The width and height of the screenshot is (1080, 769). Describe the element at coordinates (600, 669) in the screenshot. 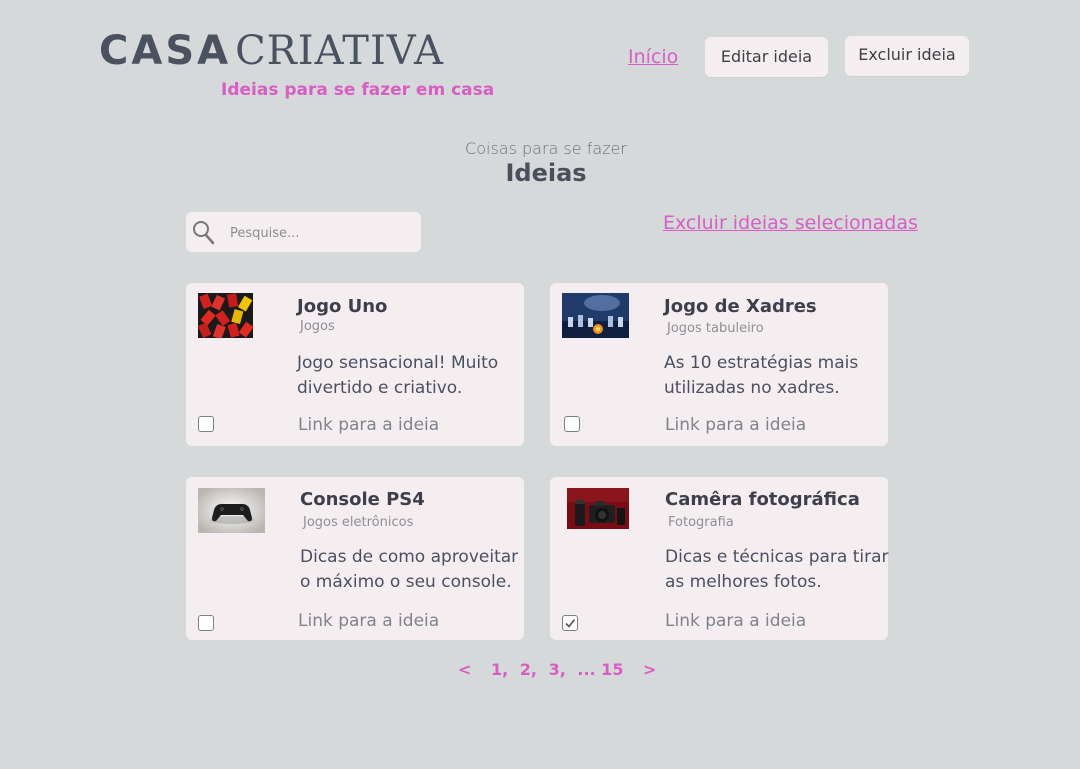

I see `page-link: ... 15` at that location.